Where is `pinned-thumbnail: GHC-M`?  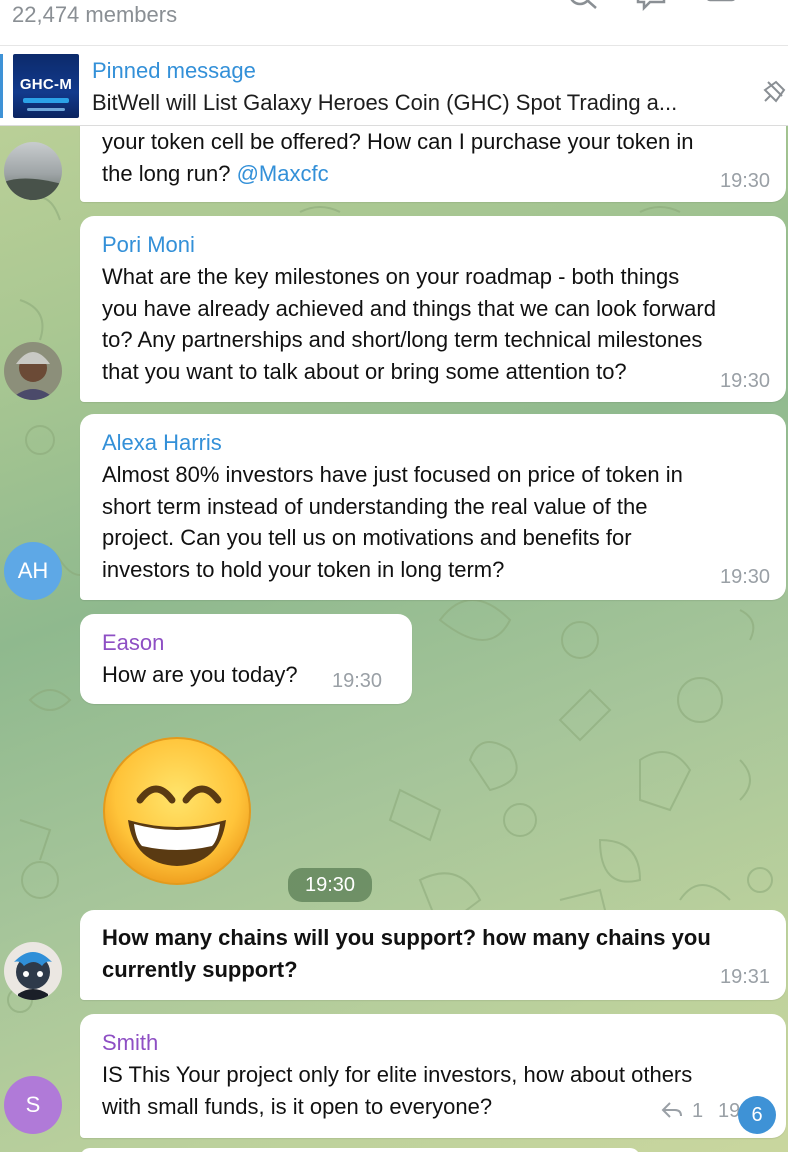 pinned-thumbnail: GHC-M is located at coordinates (46, 86).